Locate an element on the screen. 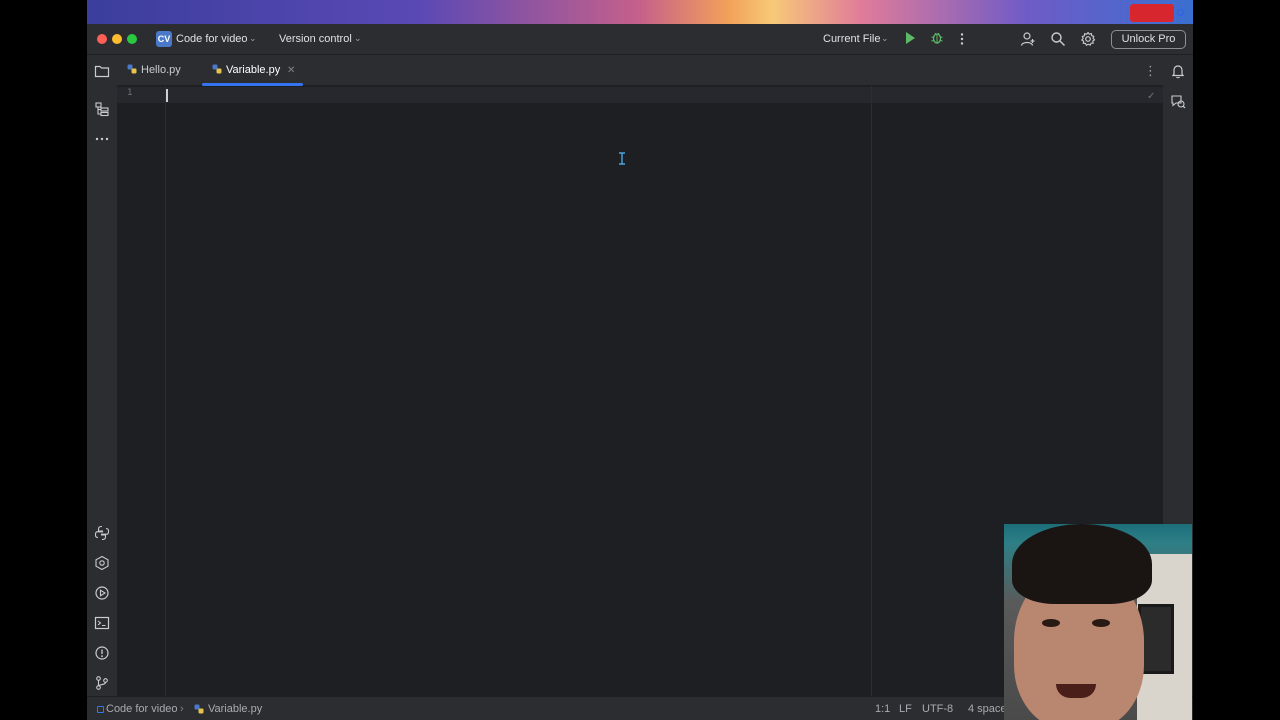 This screenshot has height=720, width=1280. project-selector: Code for video is located at coordinates (212, 39).